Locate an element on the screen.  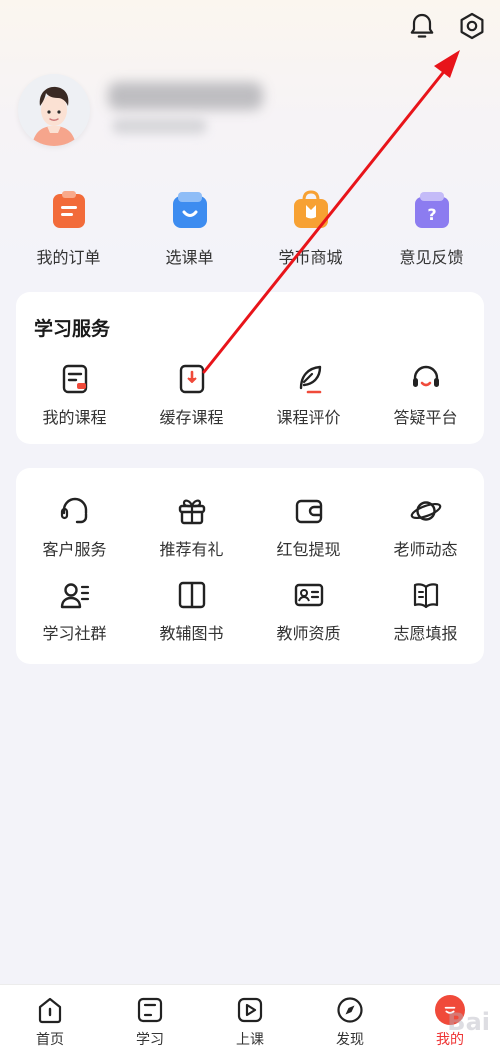
study-books-button: 教辅图书 is located at coordinates (191, 611).